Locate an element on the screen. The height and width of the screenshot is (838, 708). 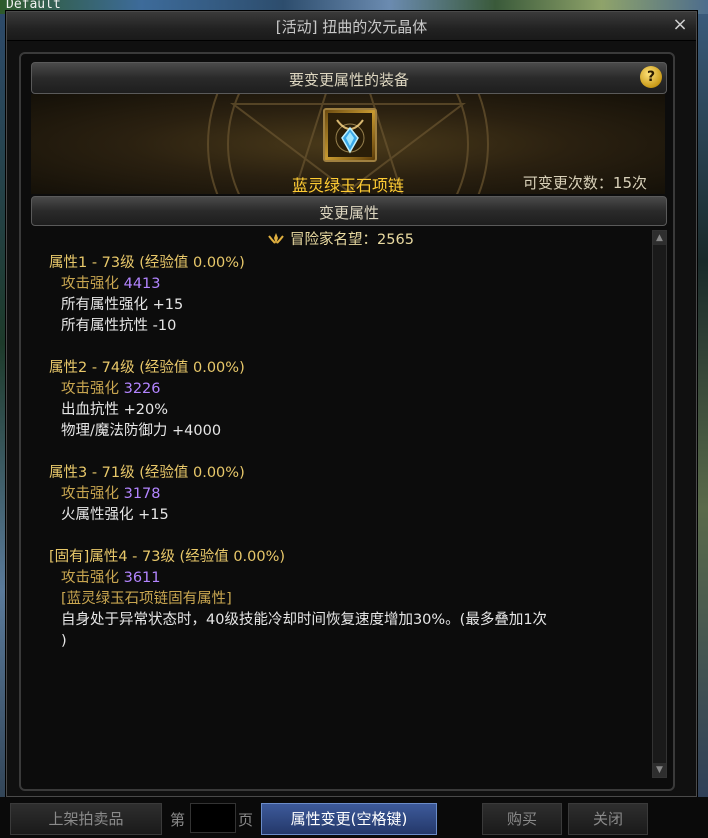
attack-line: 攻击强化 3178 is located at coordinates (355, 494).